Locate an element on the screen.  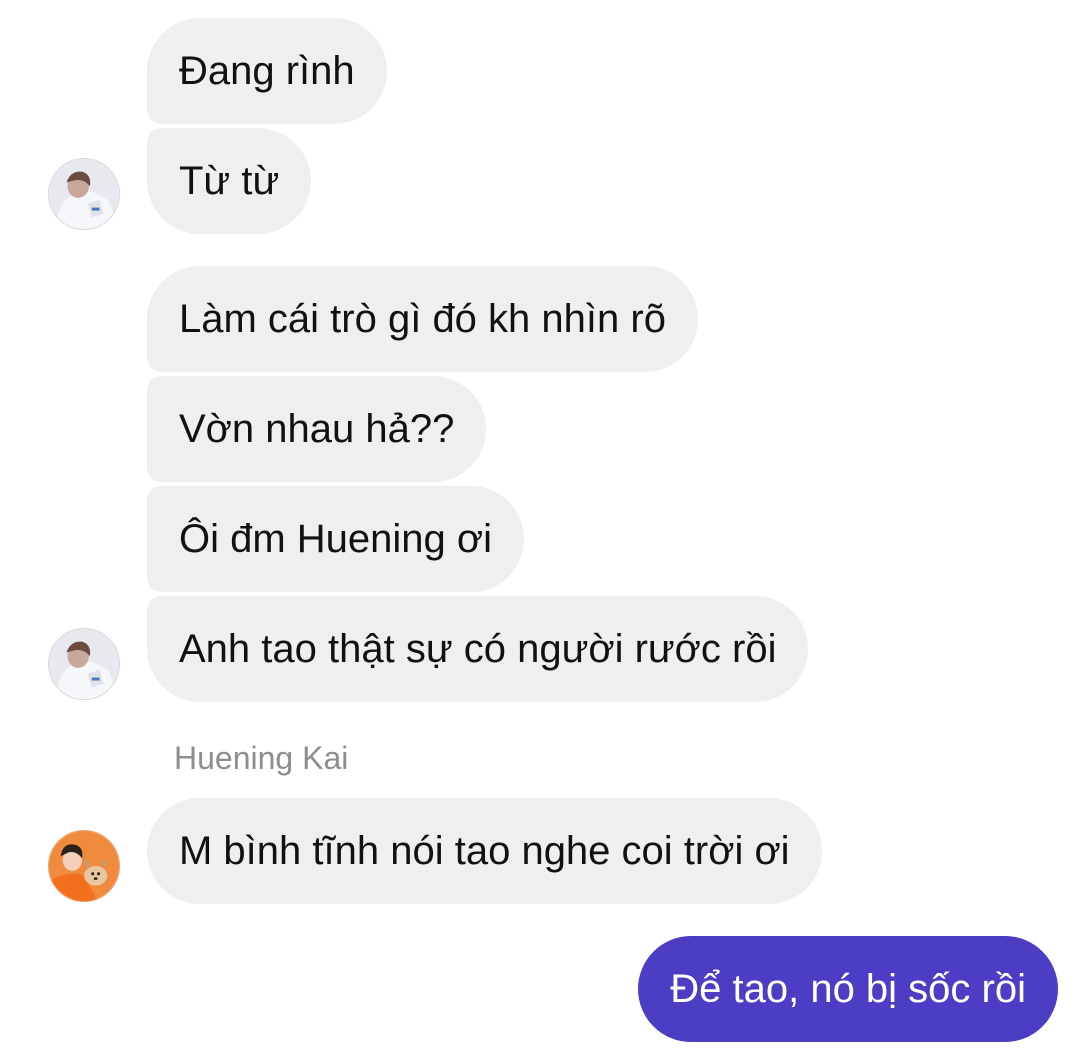
message-text: Từ từ is located at coordinates (229, 181).